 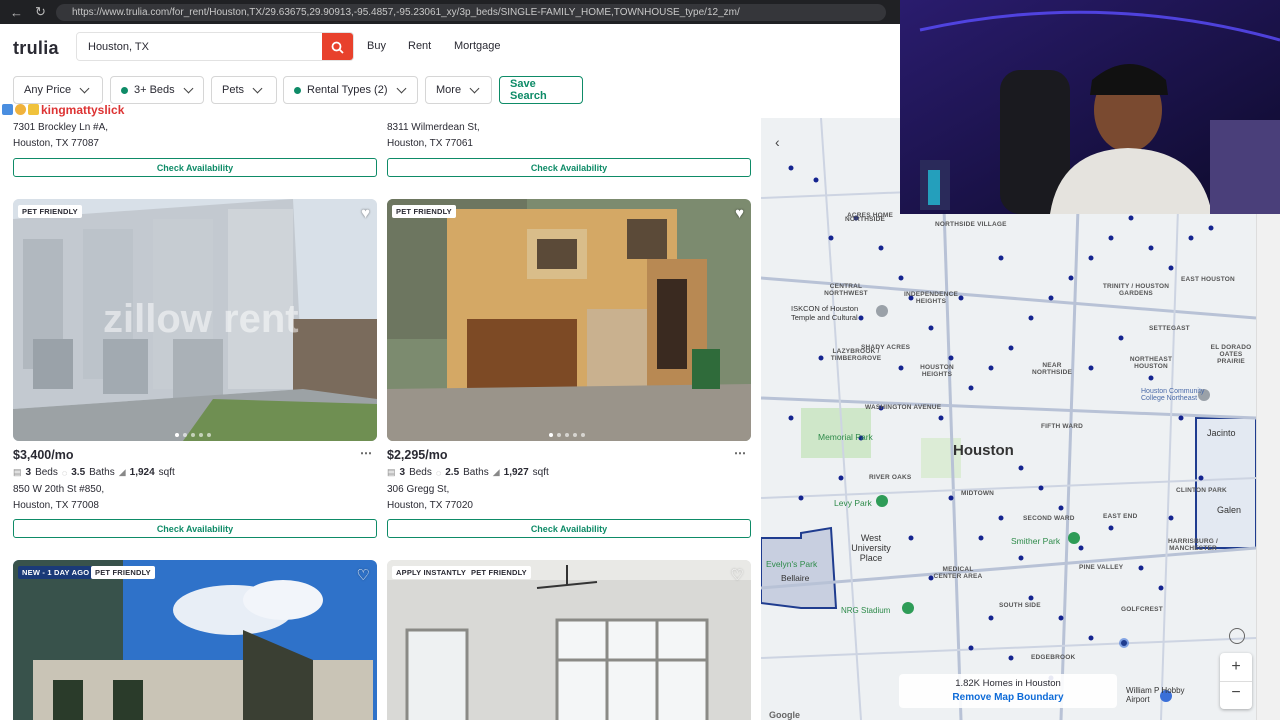 I want to click on nav-mortgage: Mortgage, so click(x=477, y=46).